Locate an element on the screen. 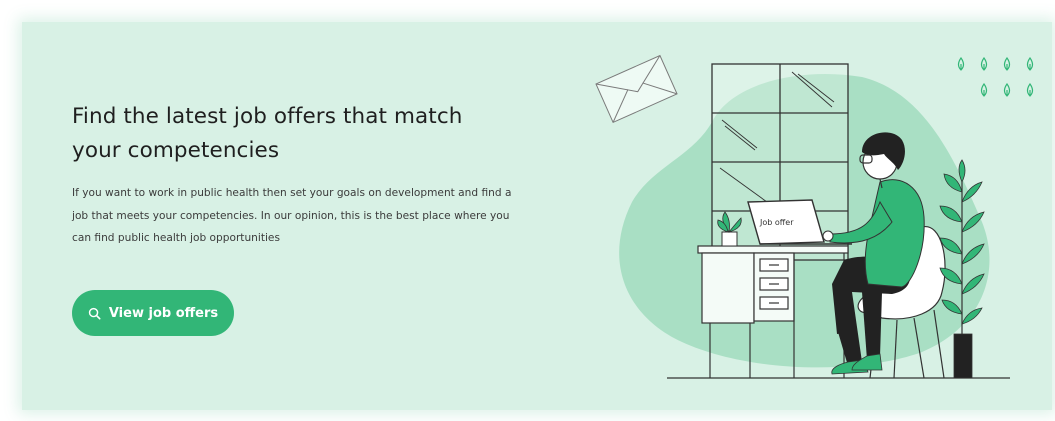 The image size is (1055, 421). search-icon is located at coordinates (94, 313).